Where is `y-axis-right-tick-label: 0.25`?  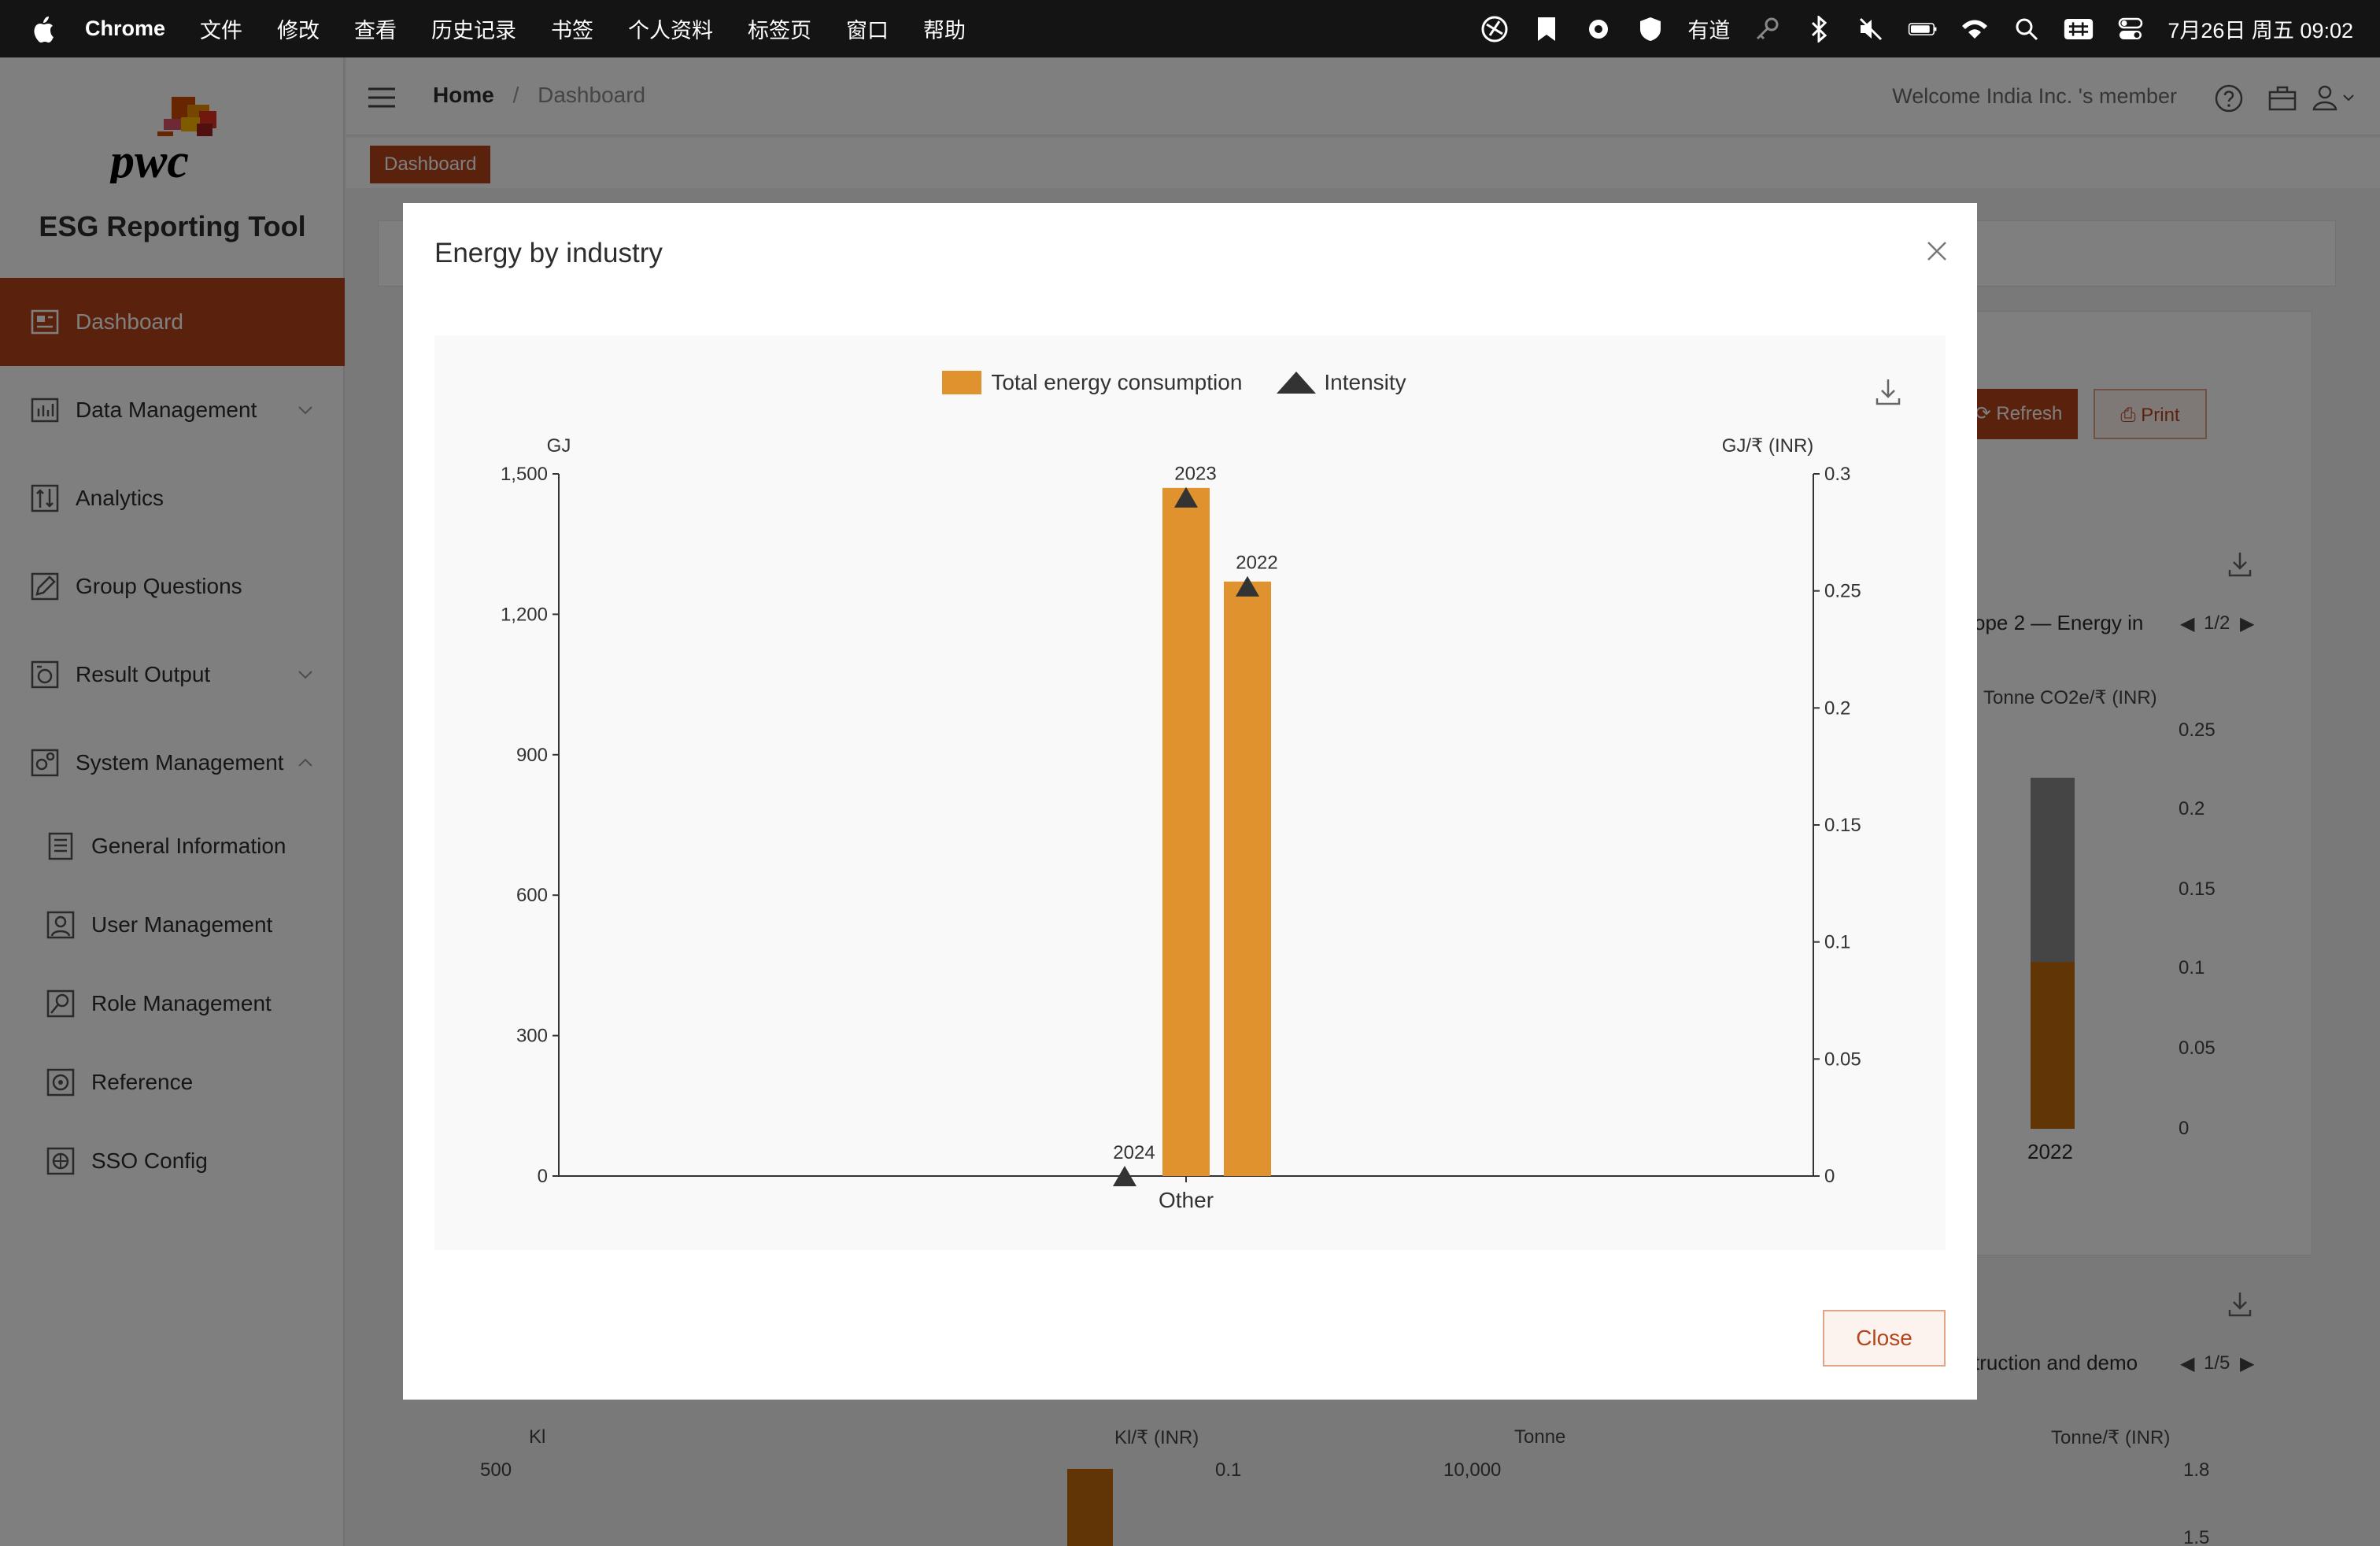 y-axis-right-tick-label: 0.25 is located at coordinates (1842, 591).